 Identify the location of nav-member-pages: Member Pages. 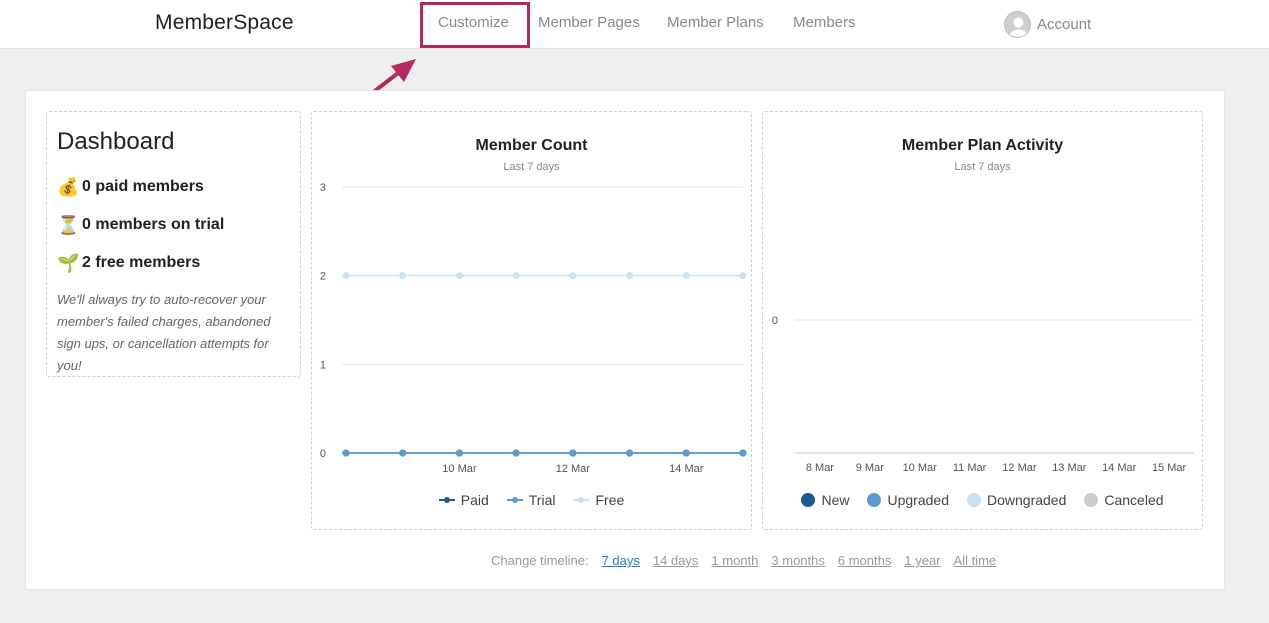
(589, 22).